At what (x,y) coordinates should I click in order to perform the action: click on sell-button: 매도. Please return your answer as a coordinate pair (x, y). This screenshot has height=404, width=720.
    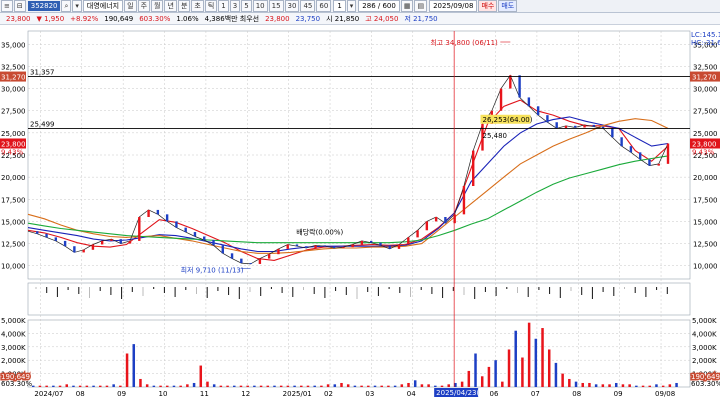
    Looking at the image, I should click on (508, 6).